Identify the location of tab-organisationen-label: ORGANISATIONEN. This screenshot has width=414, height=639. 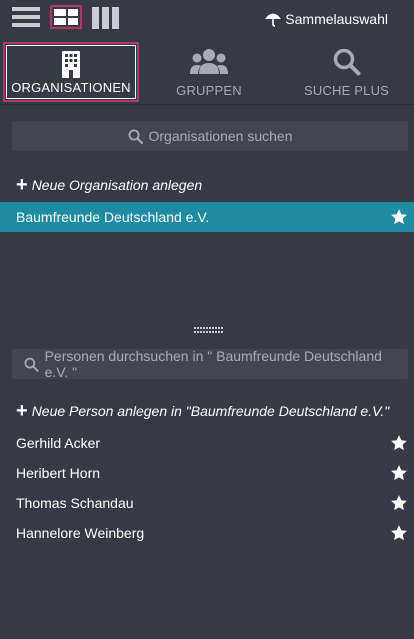
(71, 87).